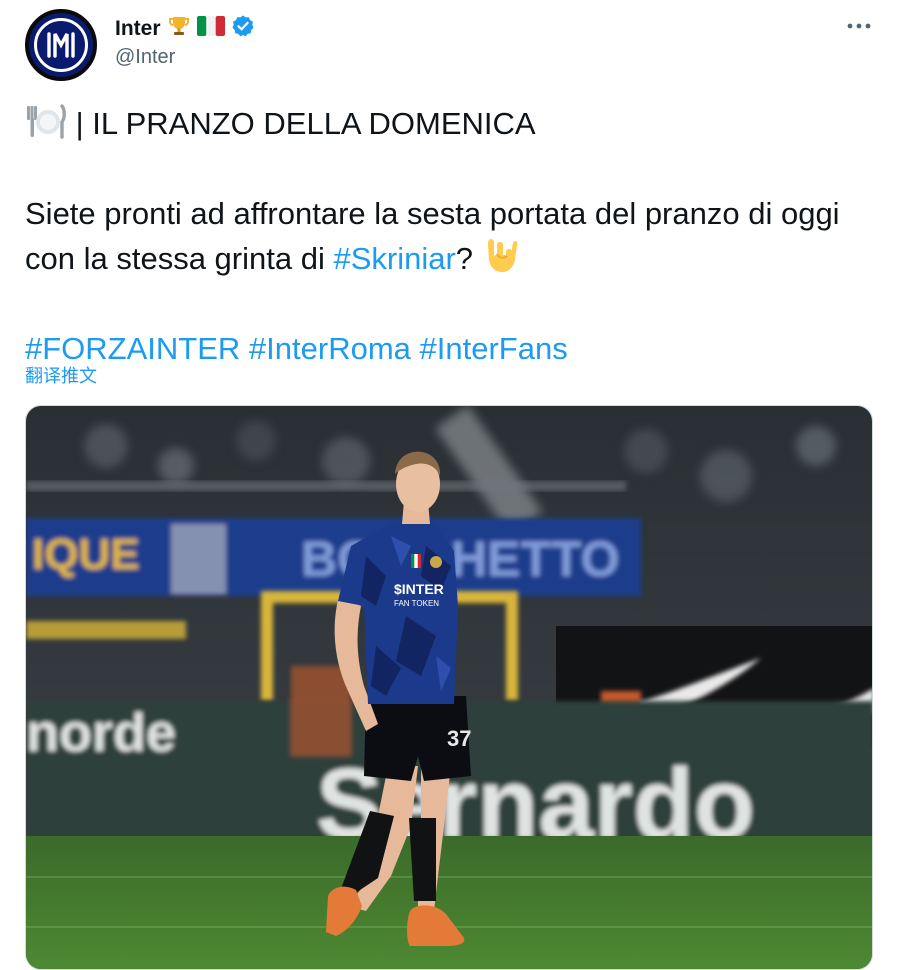  I want to click on tweet-title: | IL PRANZO DELLA DOMENICA, so click(301, 123).